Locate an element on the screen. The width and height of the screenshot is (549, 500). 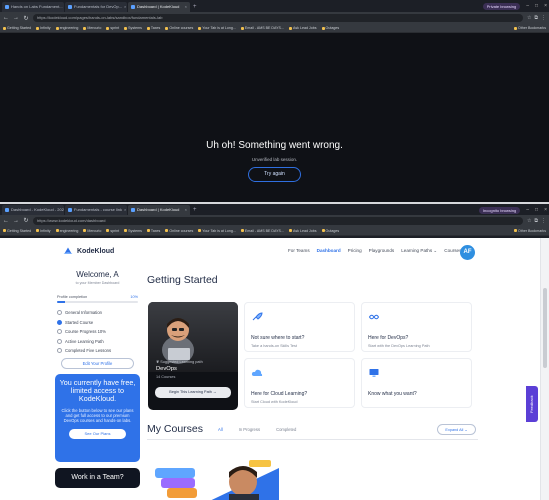
see-plans-button: See Our Plans is located at coordinates (97, 434).